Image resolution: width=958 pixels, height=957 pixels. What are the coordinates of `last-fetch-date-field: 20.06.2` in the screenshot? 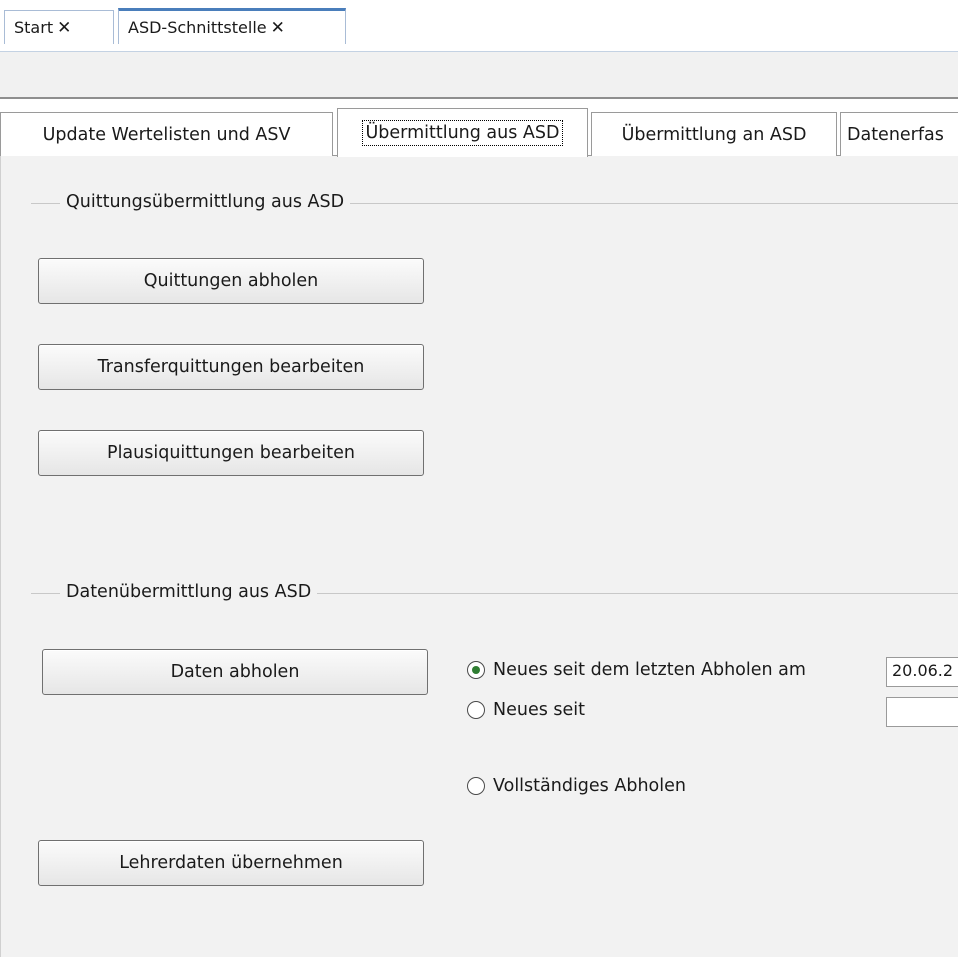 It's located at (922, 672).